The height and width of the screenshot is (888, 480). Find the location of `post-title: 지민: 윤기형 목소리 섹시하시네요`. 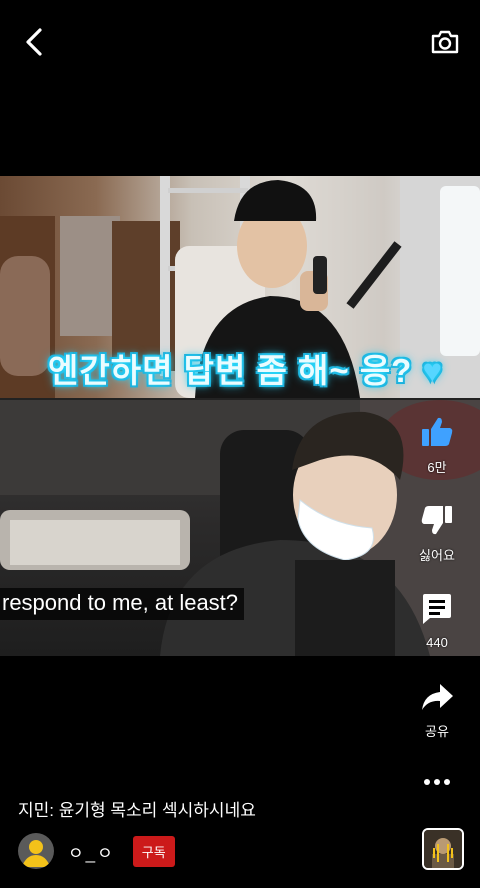

post-title: 지민: 윤기형 목소리 섹시하시네요 is located at coordinates (137, 810).